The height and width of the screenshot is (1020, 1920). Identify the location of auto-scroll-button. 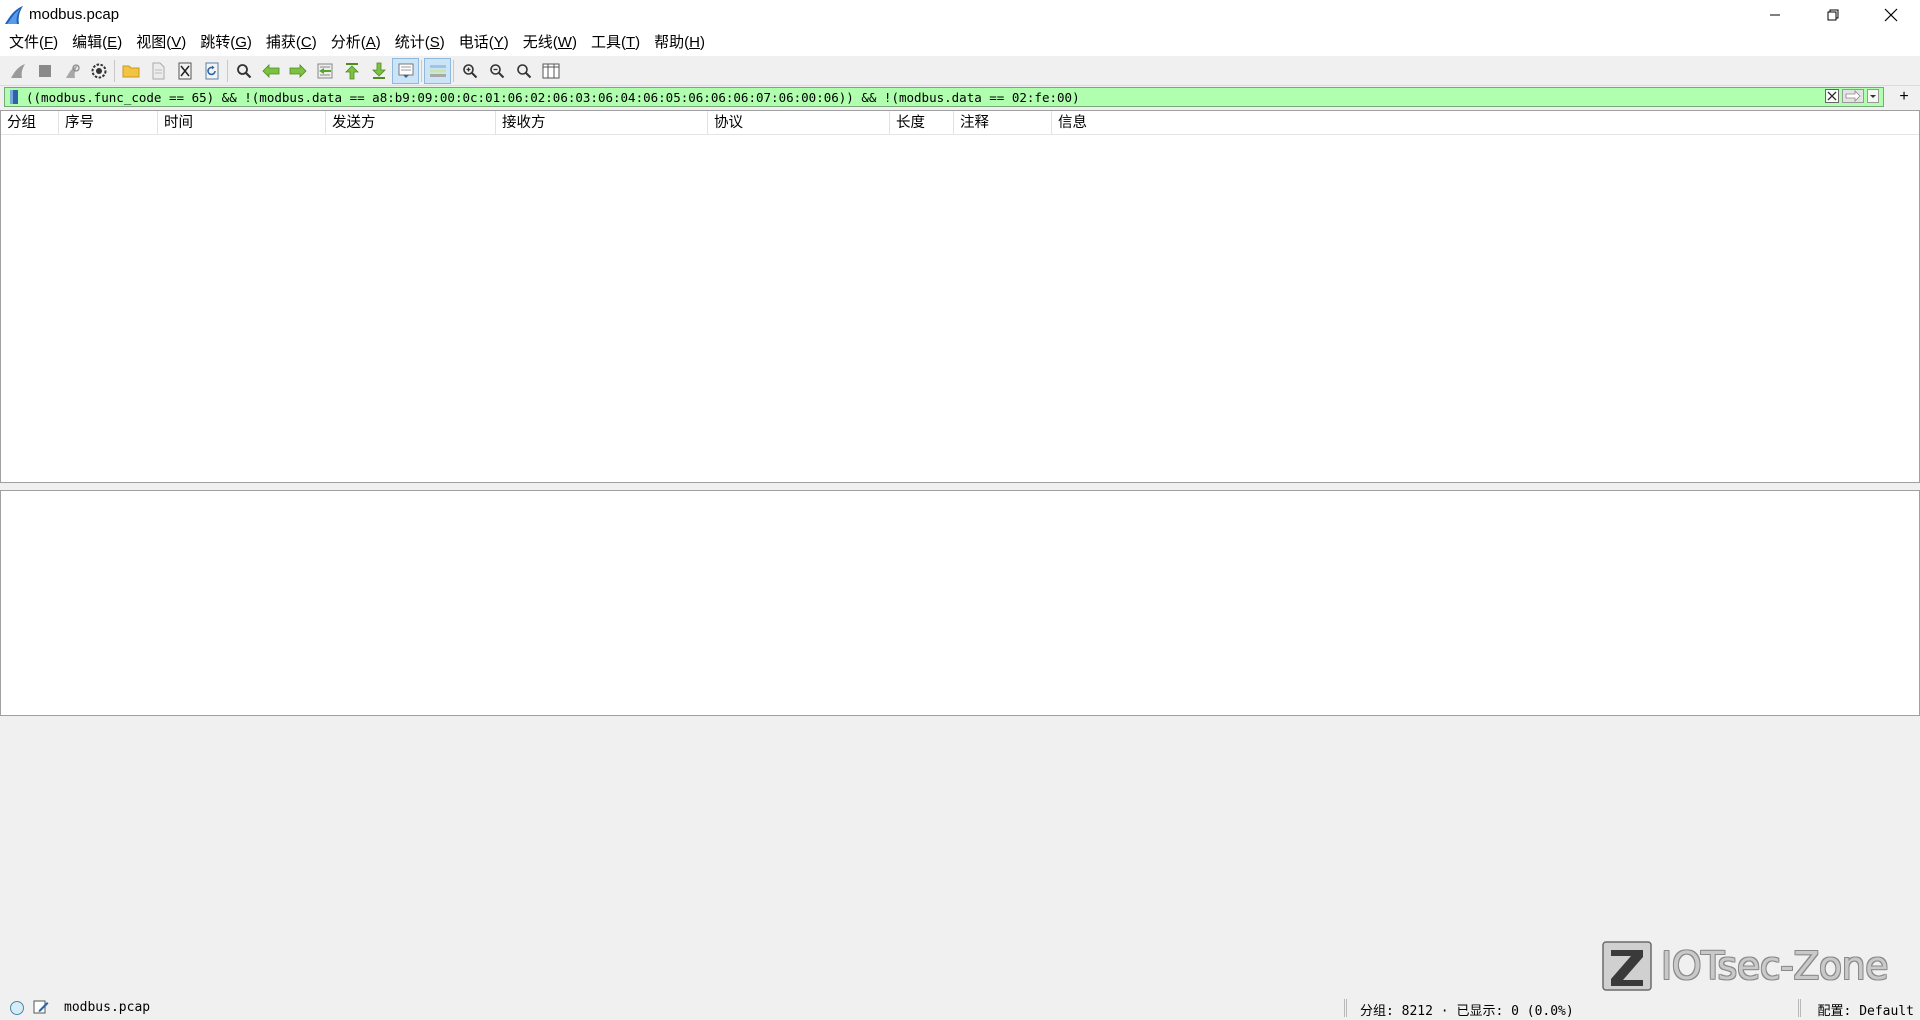
(405, 70).